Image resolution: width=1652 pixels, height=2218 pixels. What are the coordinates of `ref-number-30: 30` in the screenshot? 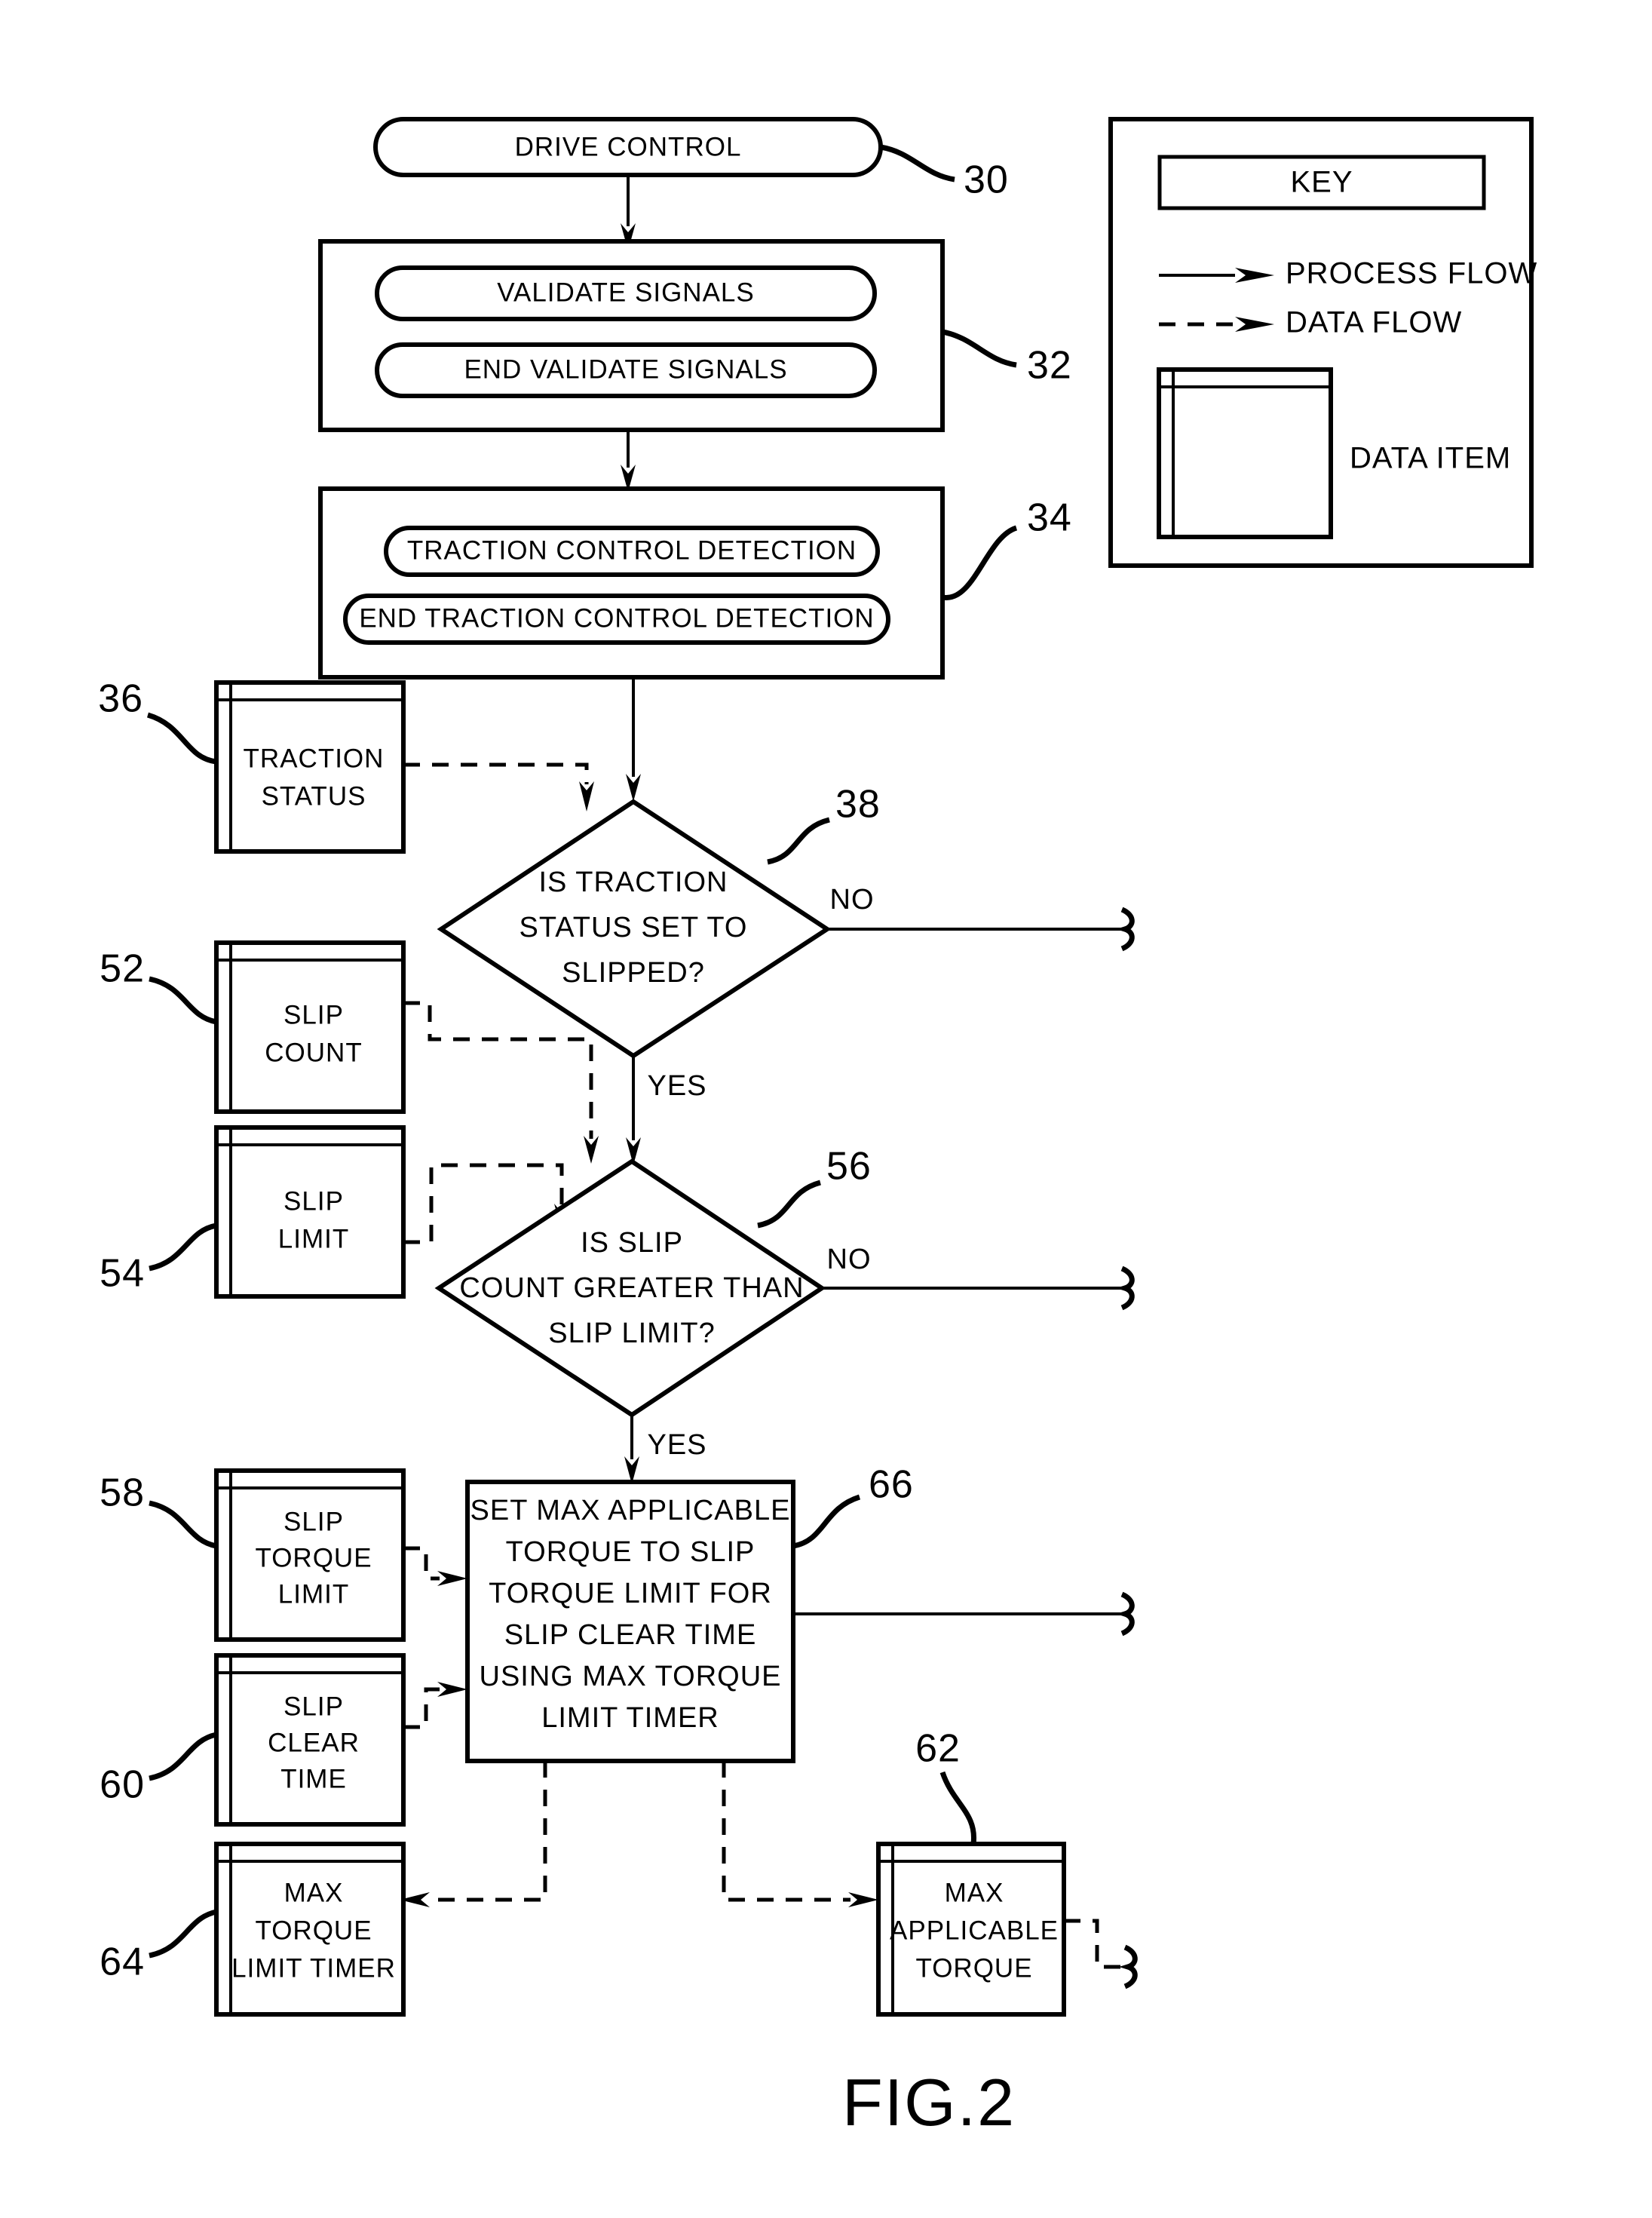 It's located at (987, 180).